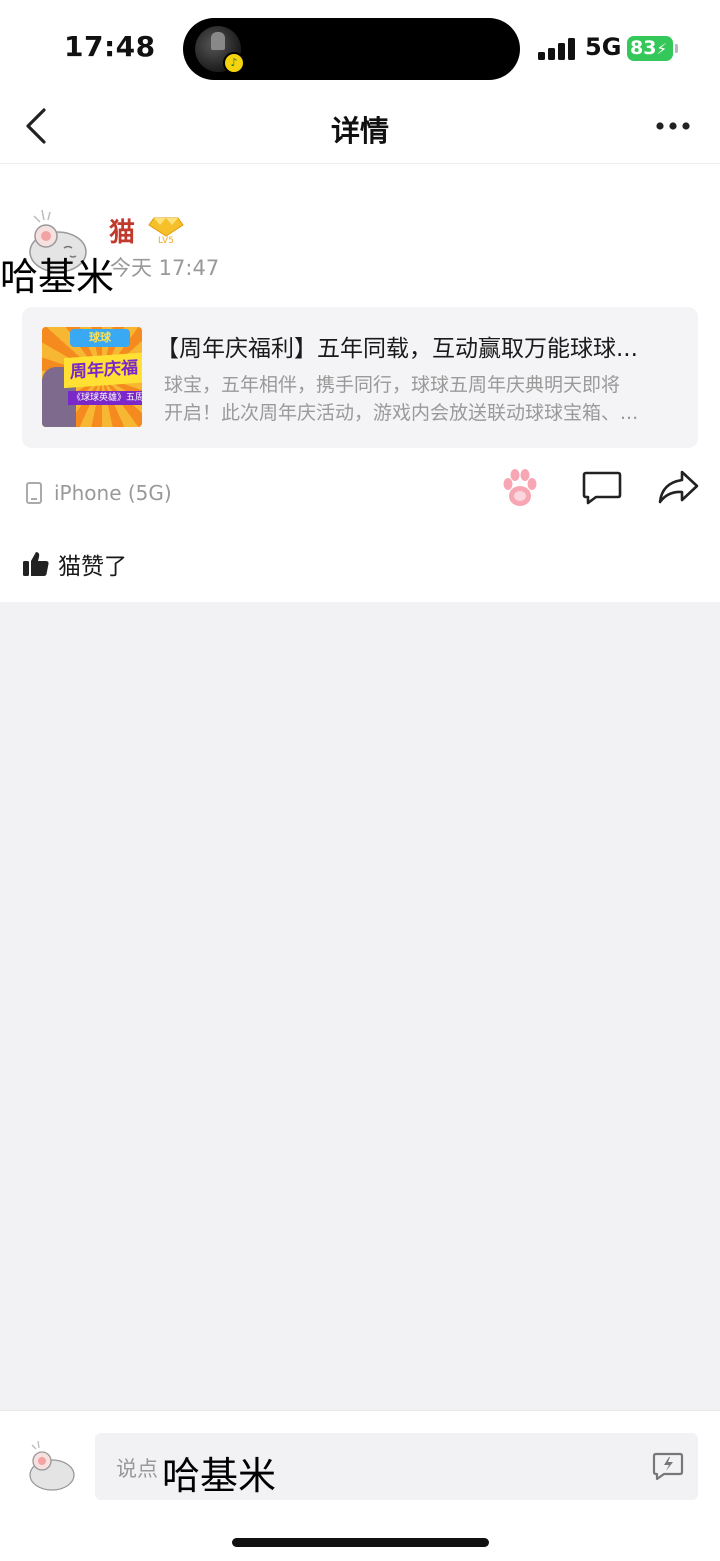  I want to click on post-time: 今天 17:47, so click(165, 268).